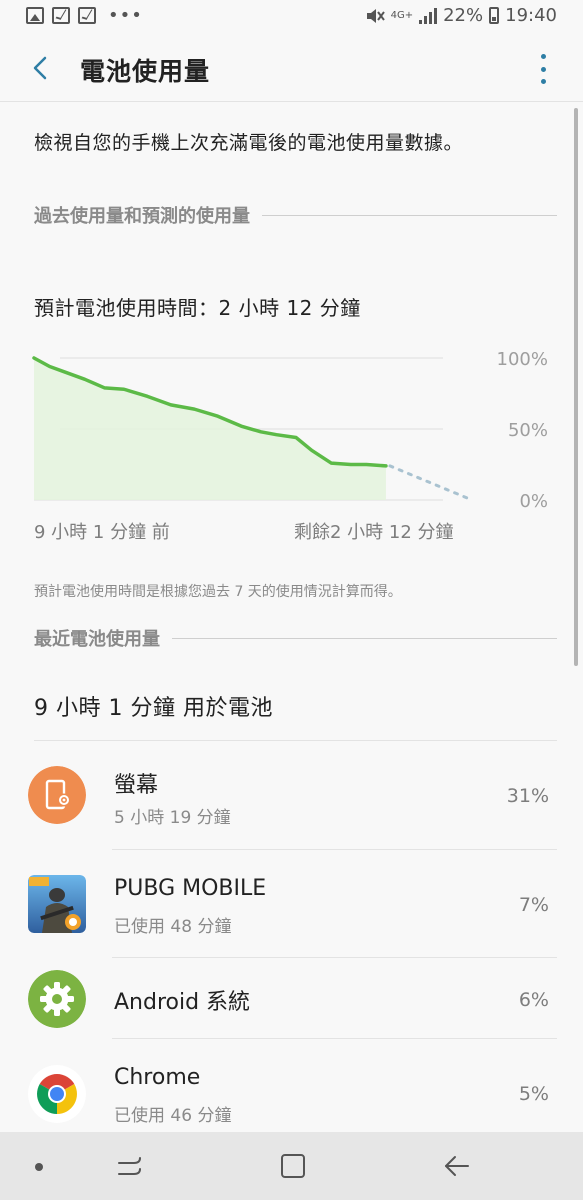 The width and height of the screenshot is (583, 1200). I want to click on app-percent: 5%, so click(533, 1094).